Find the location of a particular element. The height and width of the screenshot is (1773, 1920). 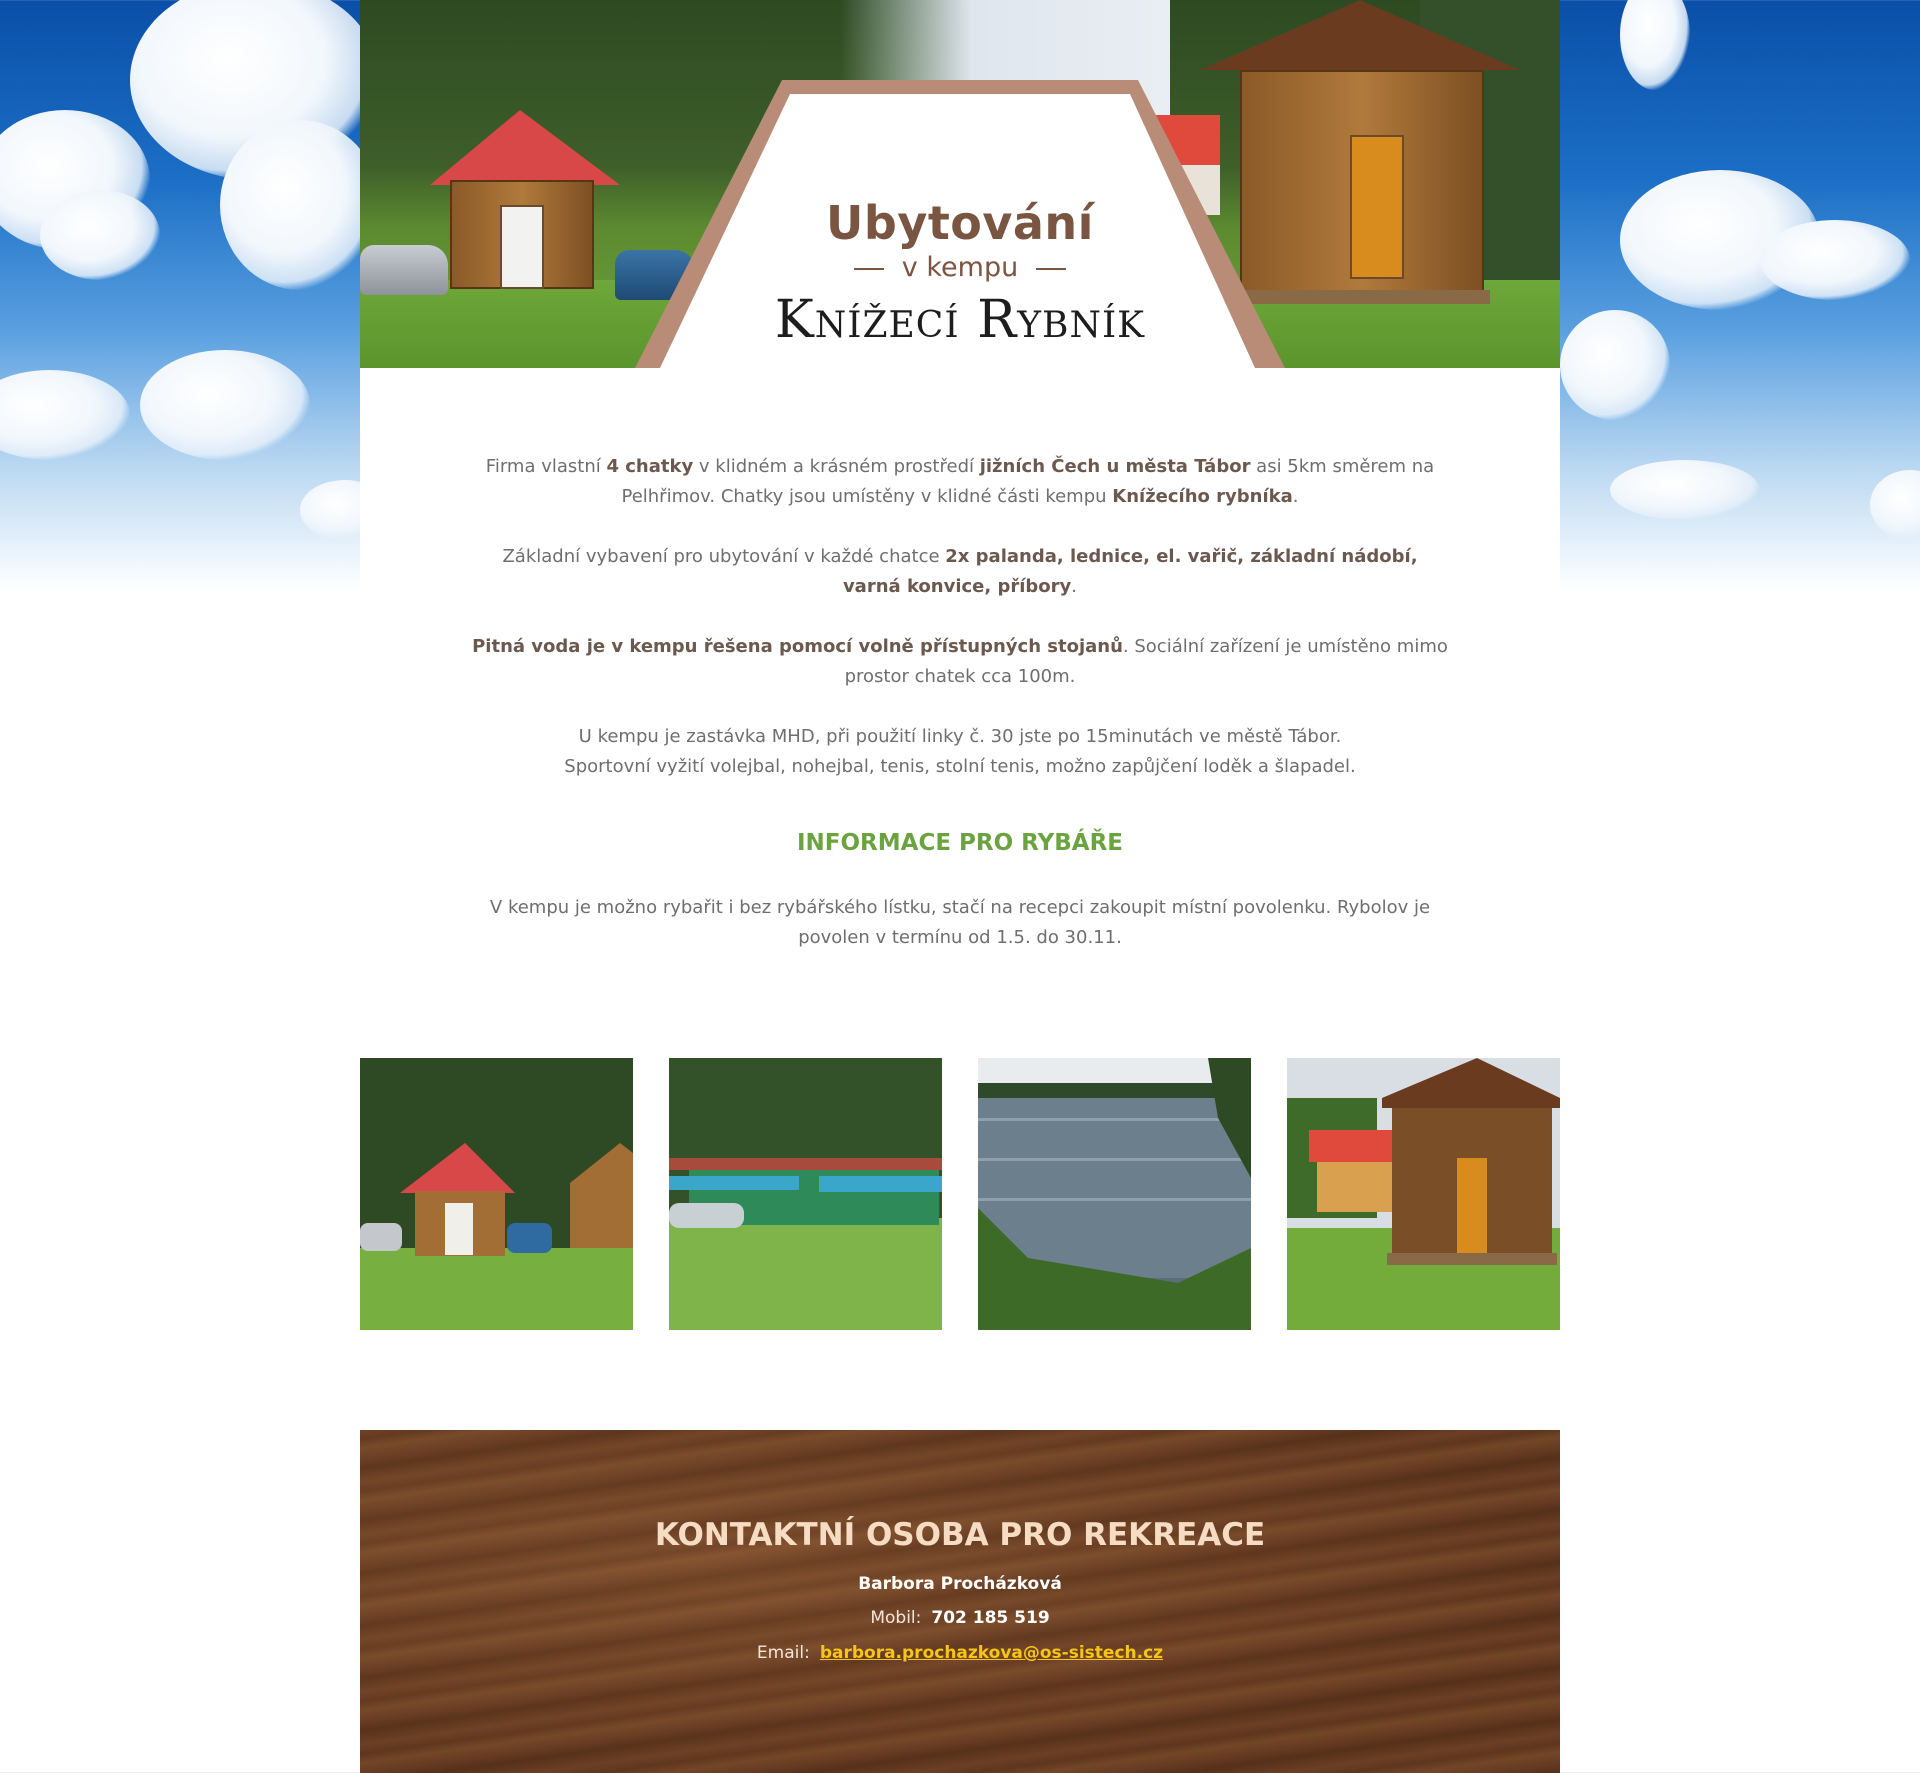

text-run: Firma vlastní is located at coordinates (546, 466).